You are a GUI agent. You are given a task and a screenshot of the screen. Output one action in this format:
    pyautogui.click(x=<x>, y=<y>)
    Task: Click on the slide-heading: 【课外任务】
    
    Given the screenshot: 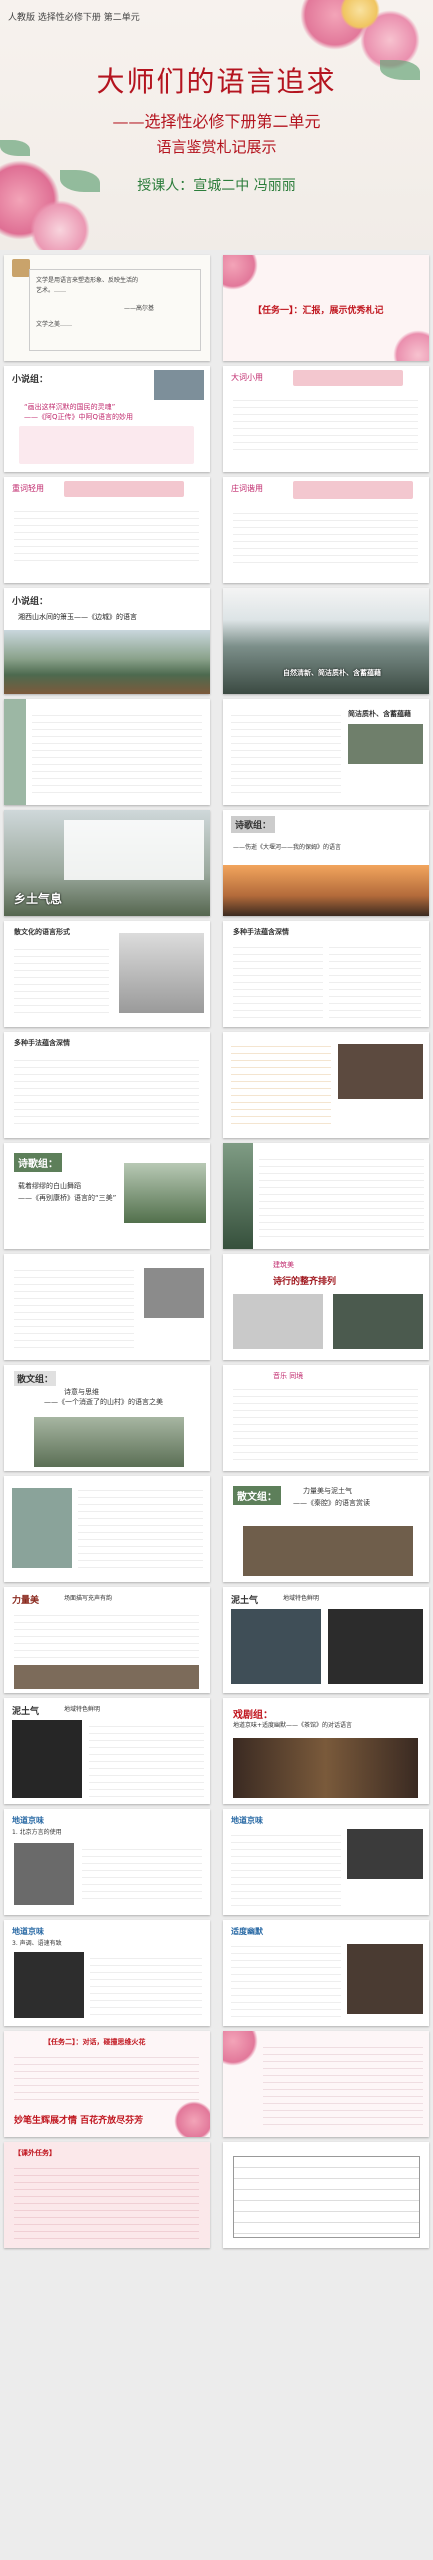 What is the action you would take?
    pyautogui.click(x=35, y=2153)
    